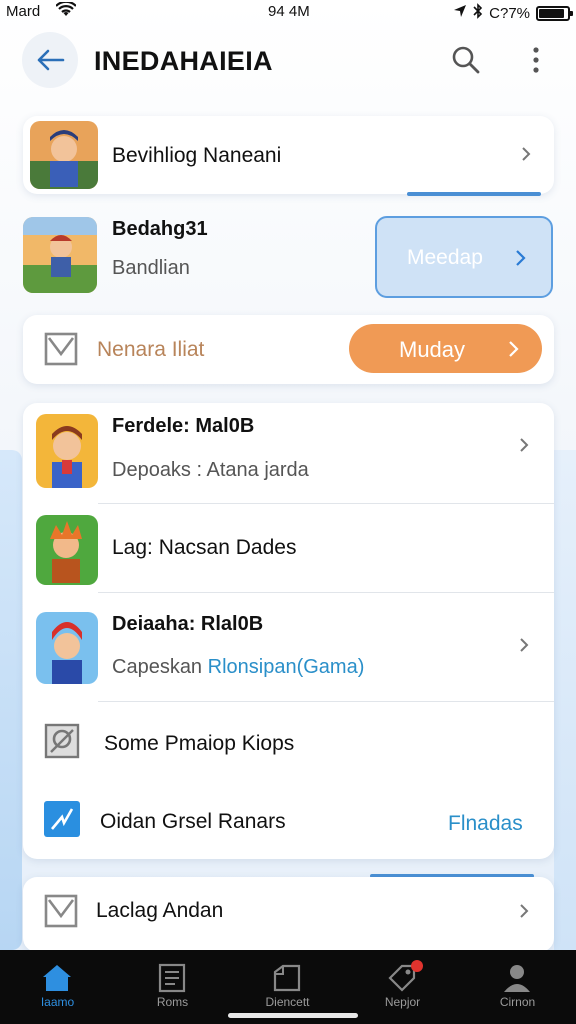 This screenshot has height=1024, width=576. Describe the element at coordinates (62, 741) in the screenshot. I see `settings-icon` at that location.